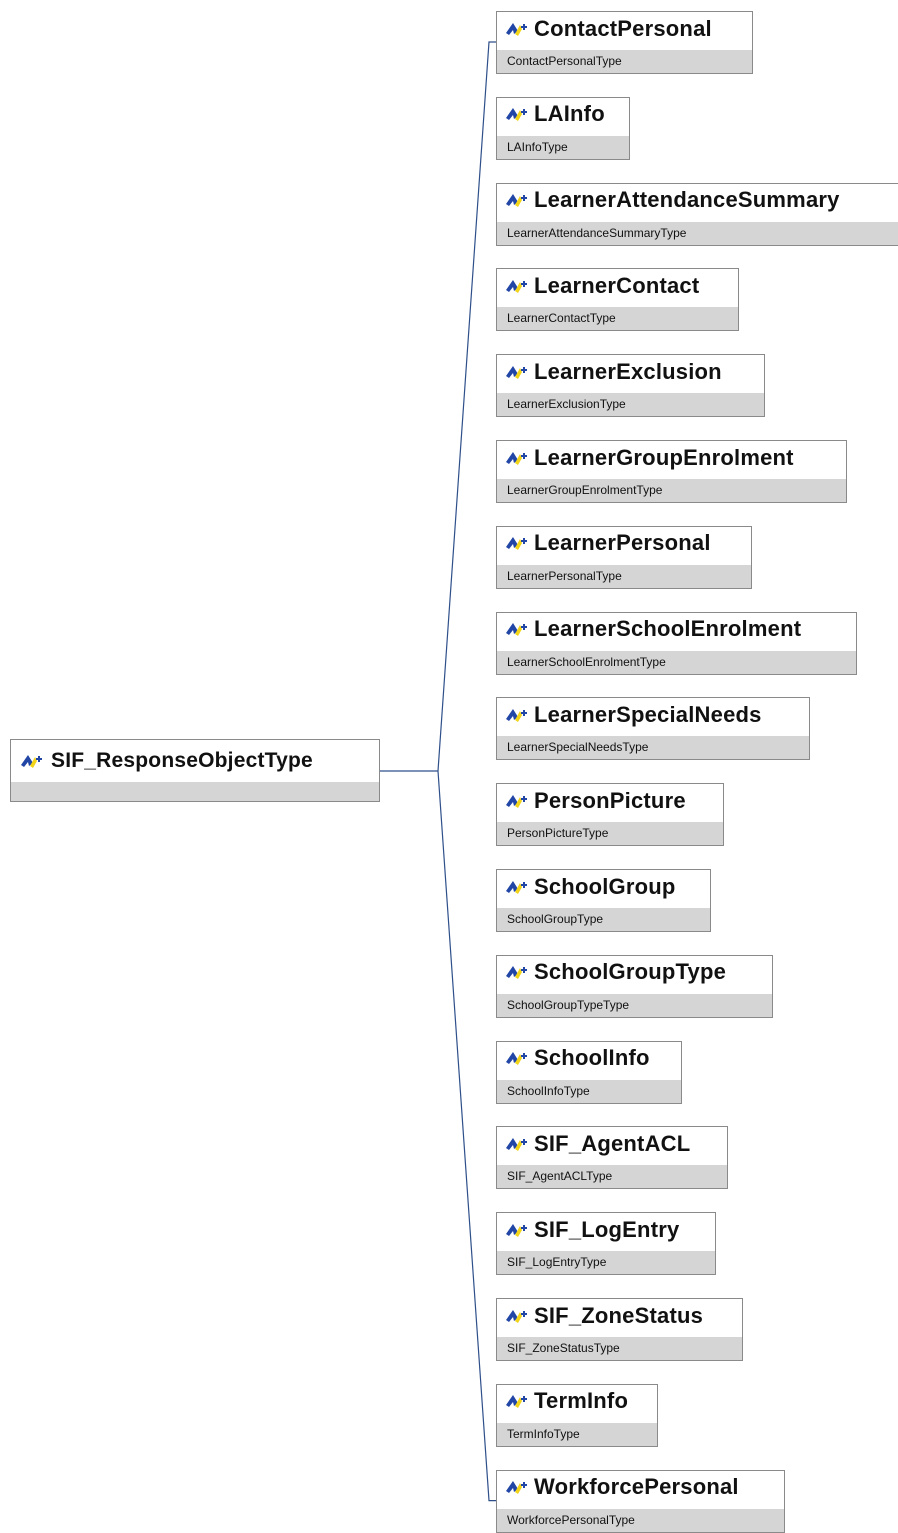 The width and height of the screenshot is (898, 1533). What do you see at coordinates (606, 1263) in the screenshot?
I see `child-element-type: SIF_LogEntryType` at bounding box center [606, 1263].